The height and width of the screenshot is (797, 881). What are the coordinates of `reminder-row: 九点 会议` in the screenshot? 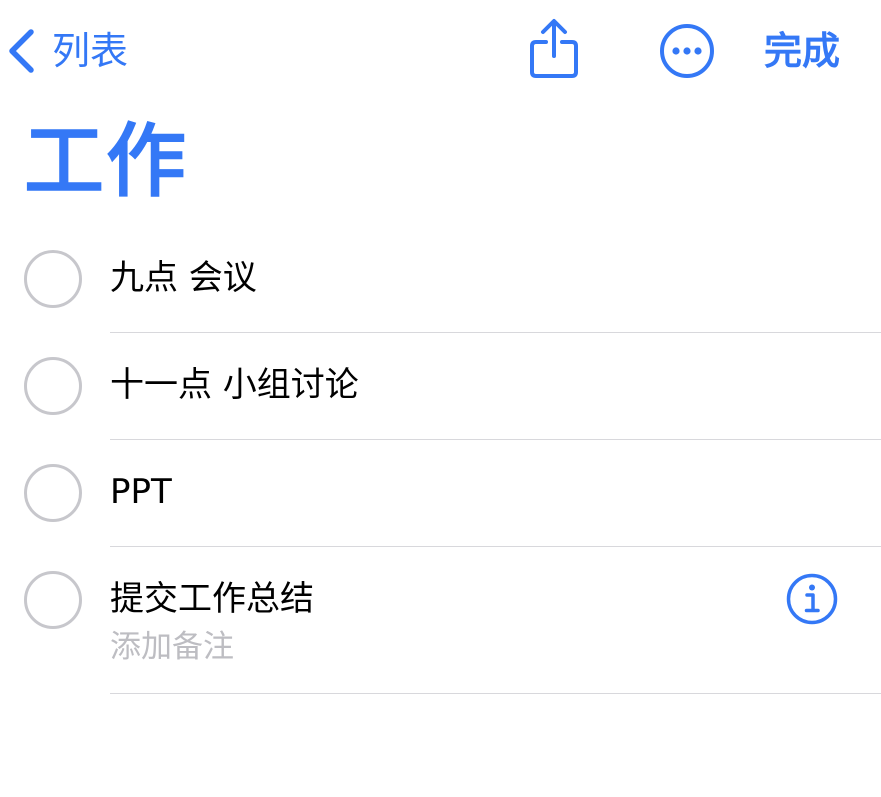 It's located at (440, 279).